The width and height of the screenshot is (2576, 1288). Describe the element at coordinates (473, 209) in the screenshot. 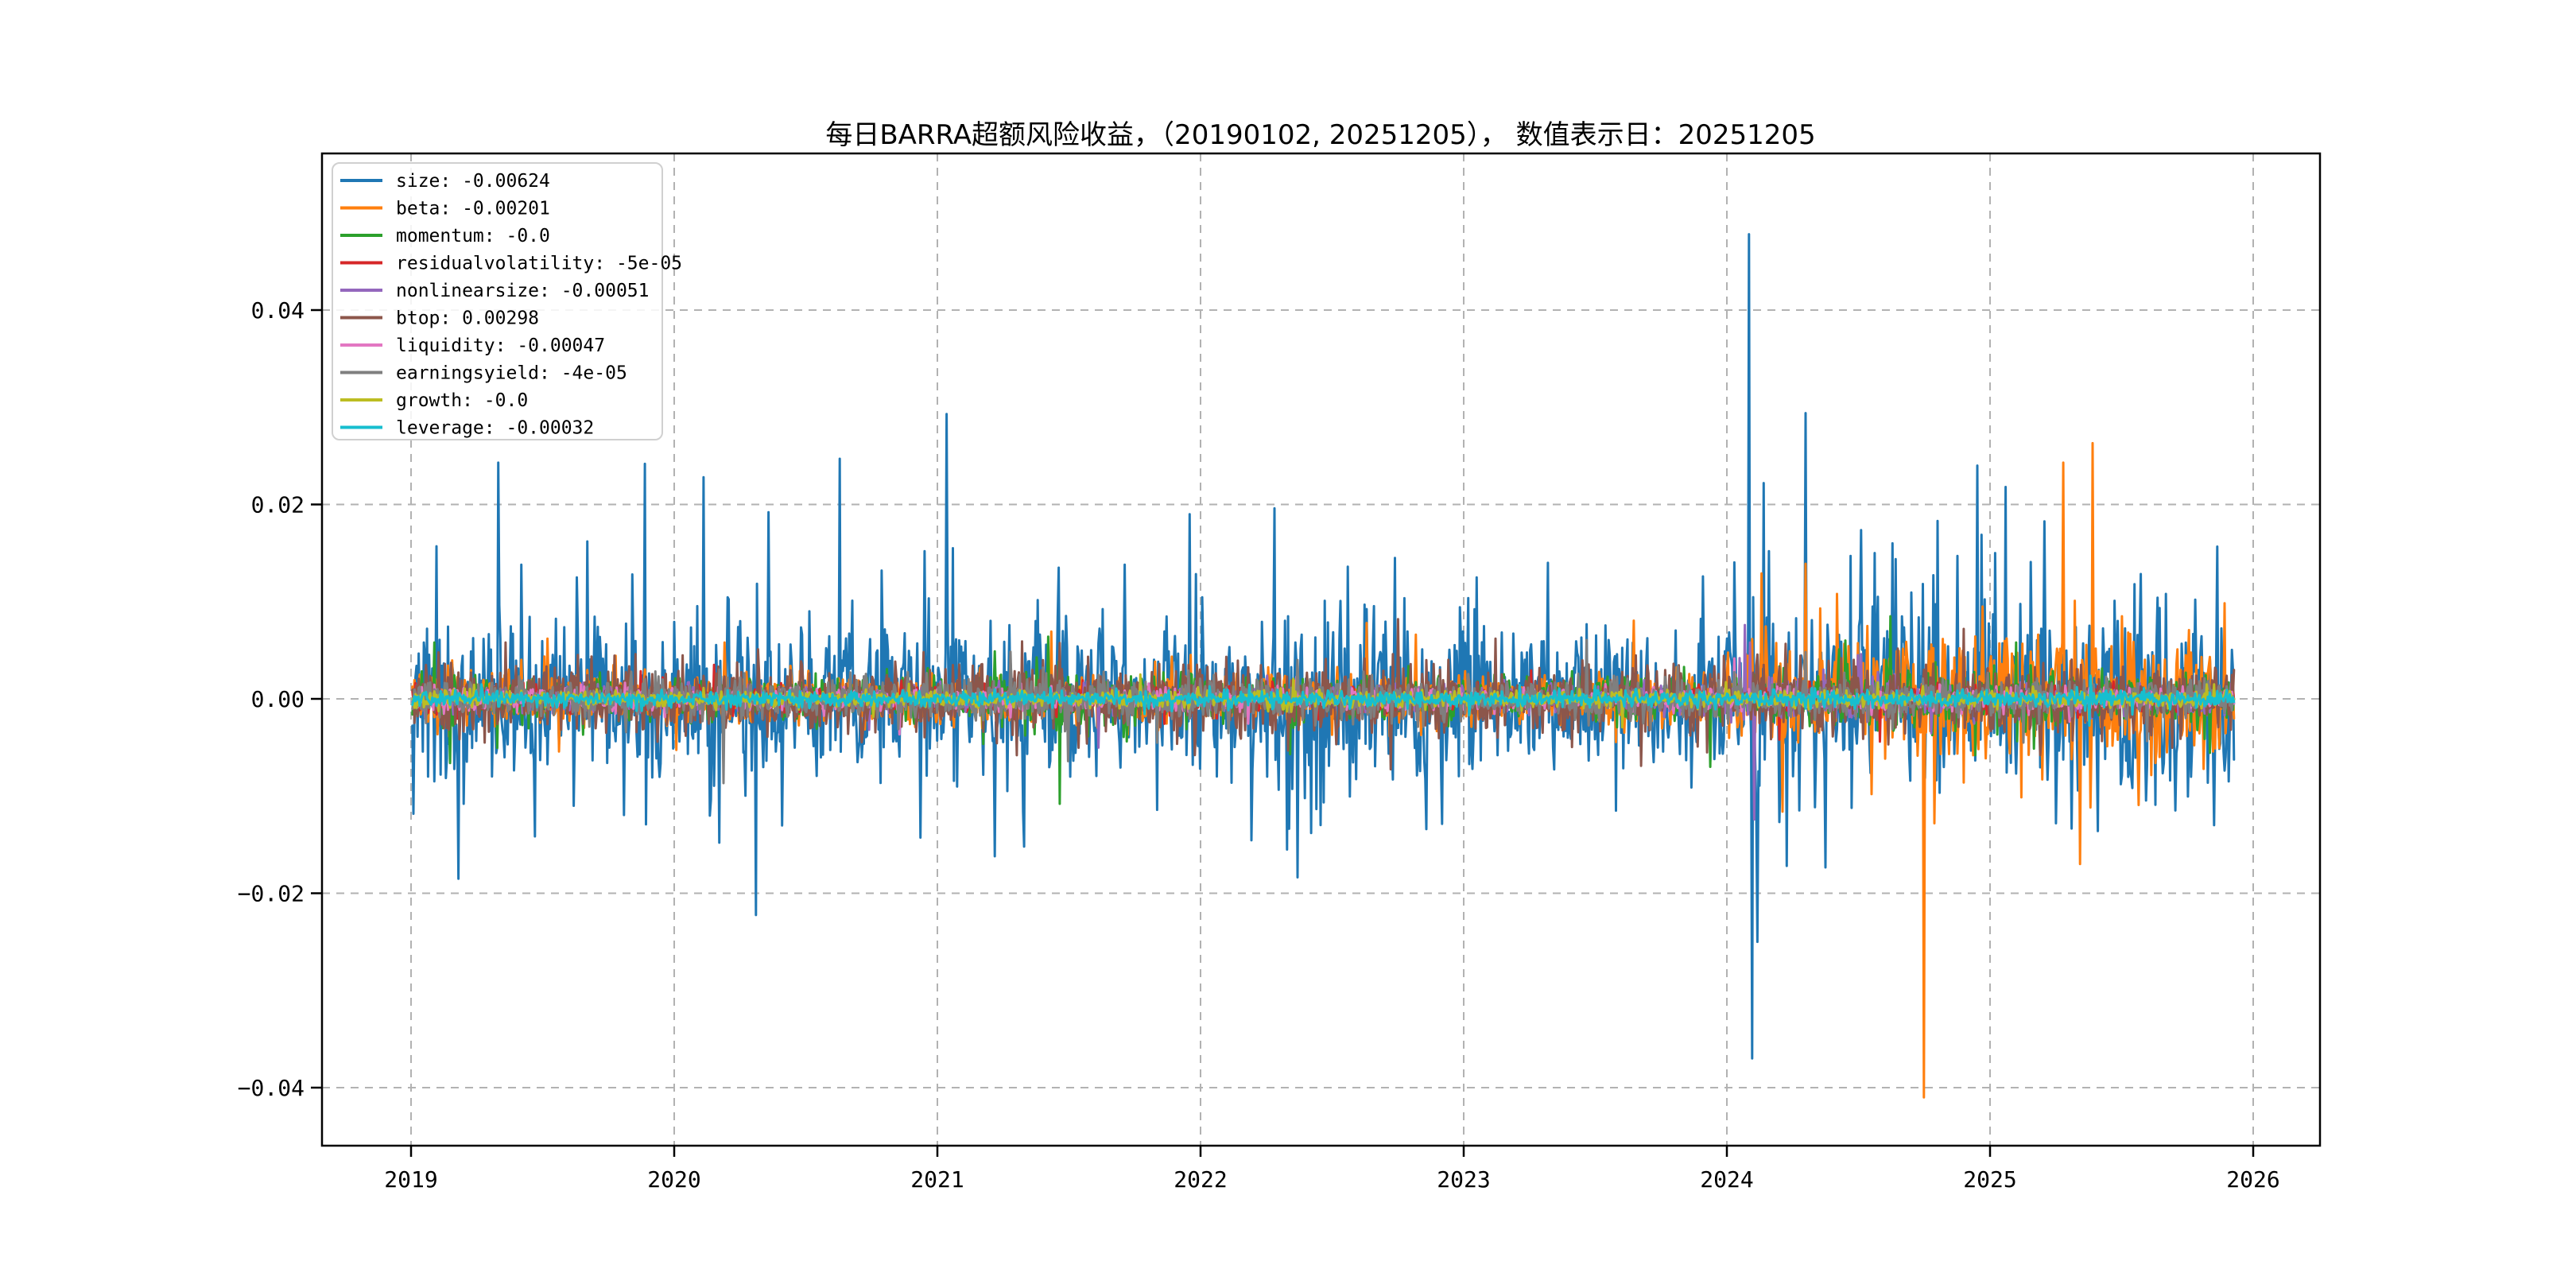

I see `legend-item-label: beta: -0.00201` at that location.